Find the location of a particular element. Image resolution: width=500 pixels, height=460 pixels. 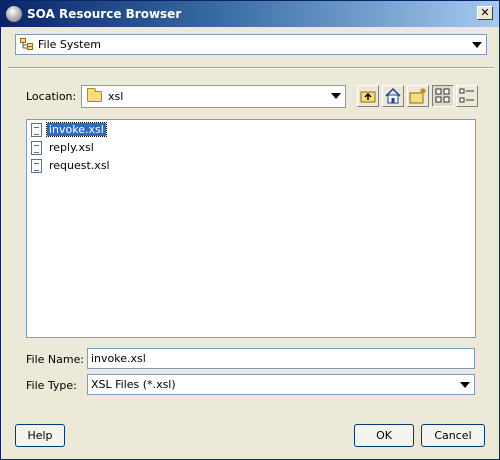

new-folder-button is located at coordinates (418, 96).